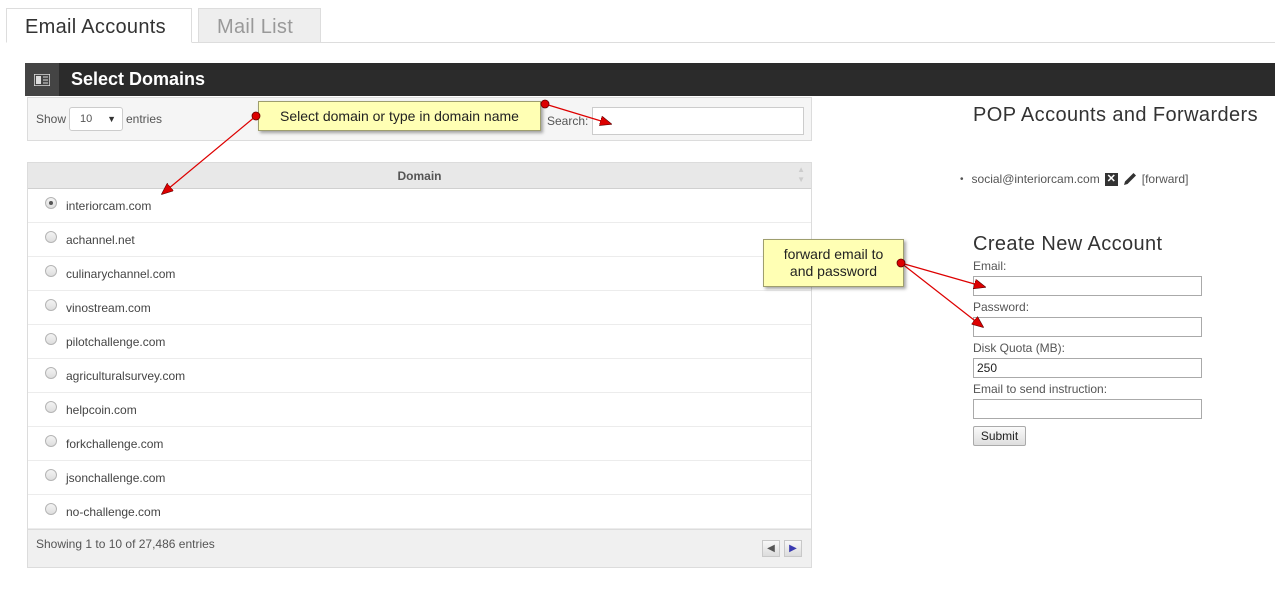 The width and height of the screenshot is (1275, 605). Describe the element at coordinates (1040, 389) in the screenshot. I see `instruction-email-label: Email to send instruction:` at that location.